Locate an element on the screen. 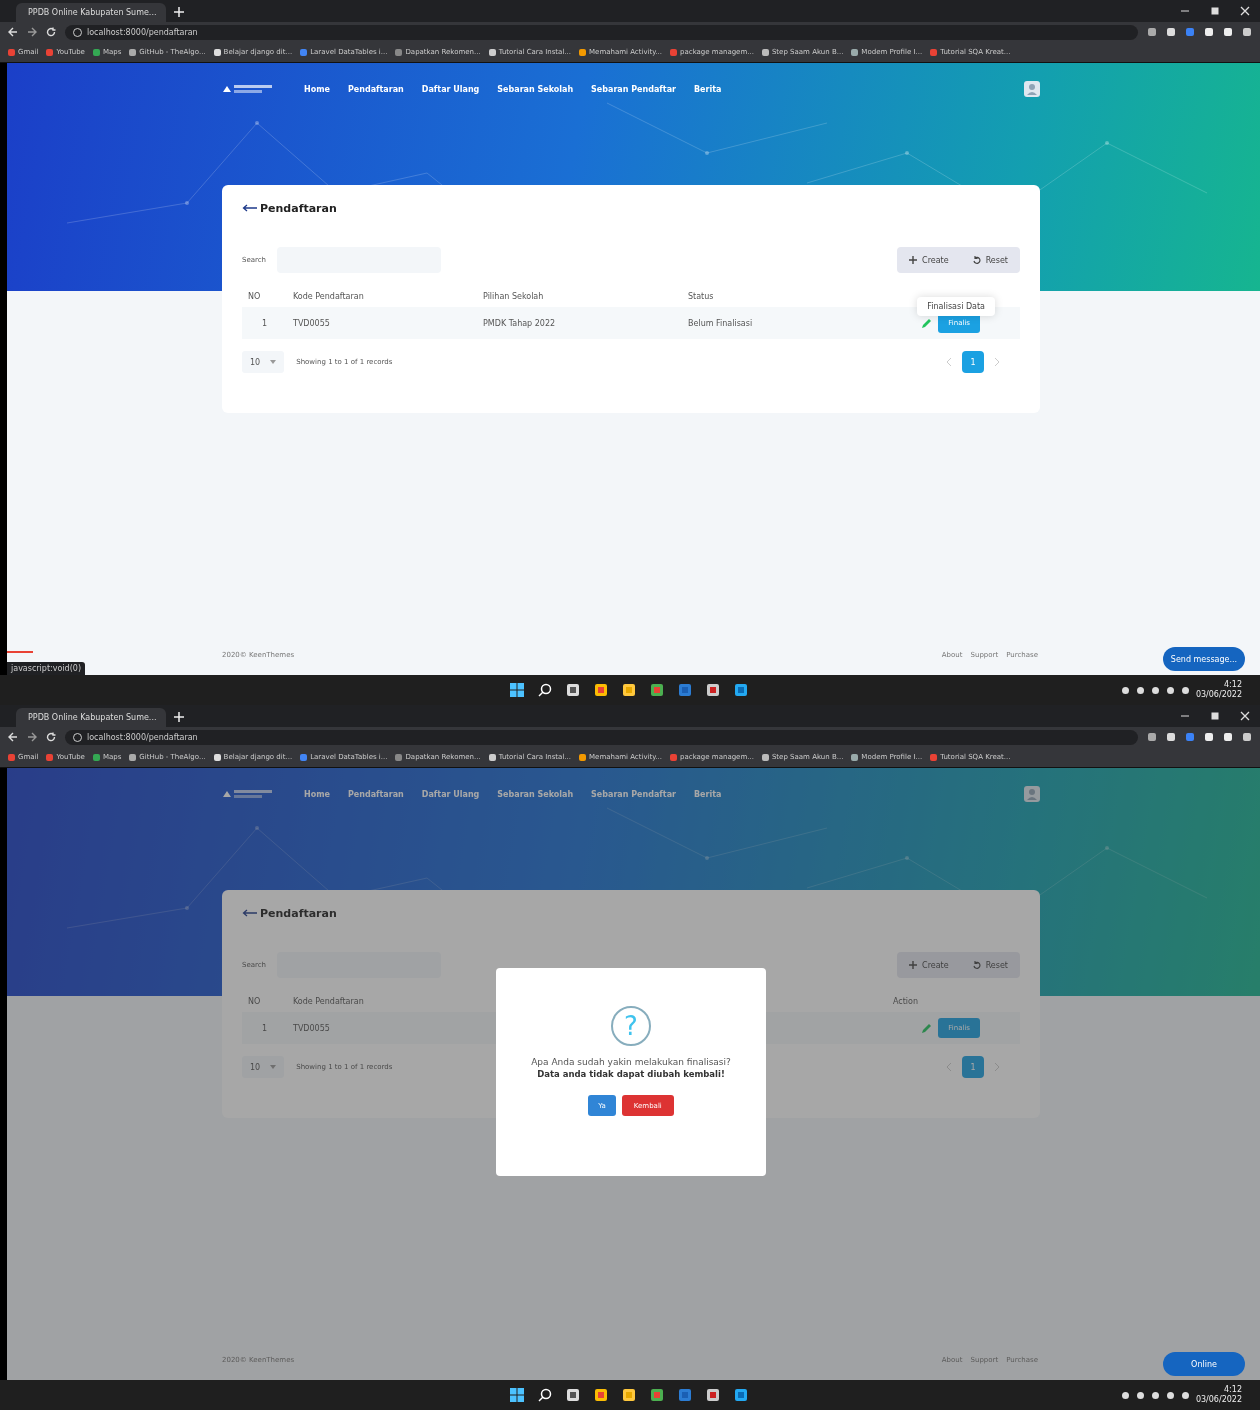 The height and width of the screenshot is (1410, 1260). nav-link: Pendaftaran is located at coordinates (375, 89).